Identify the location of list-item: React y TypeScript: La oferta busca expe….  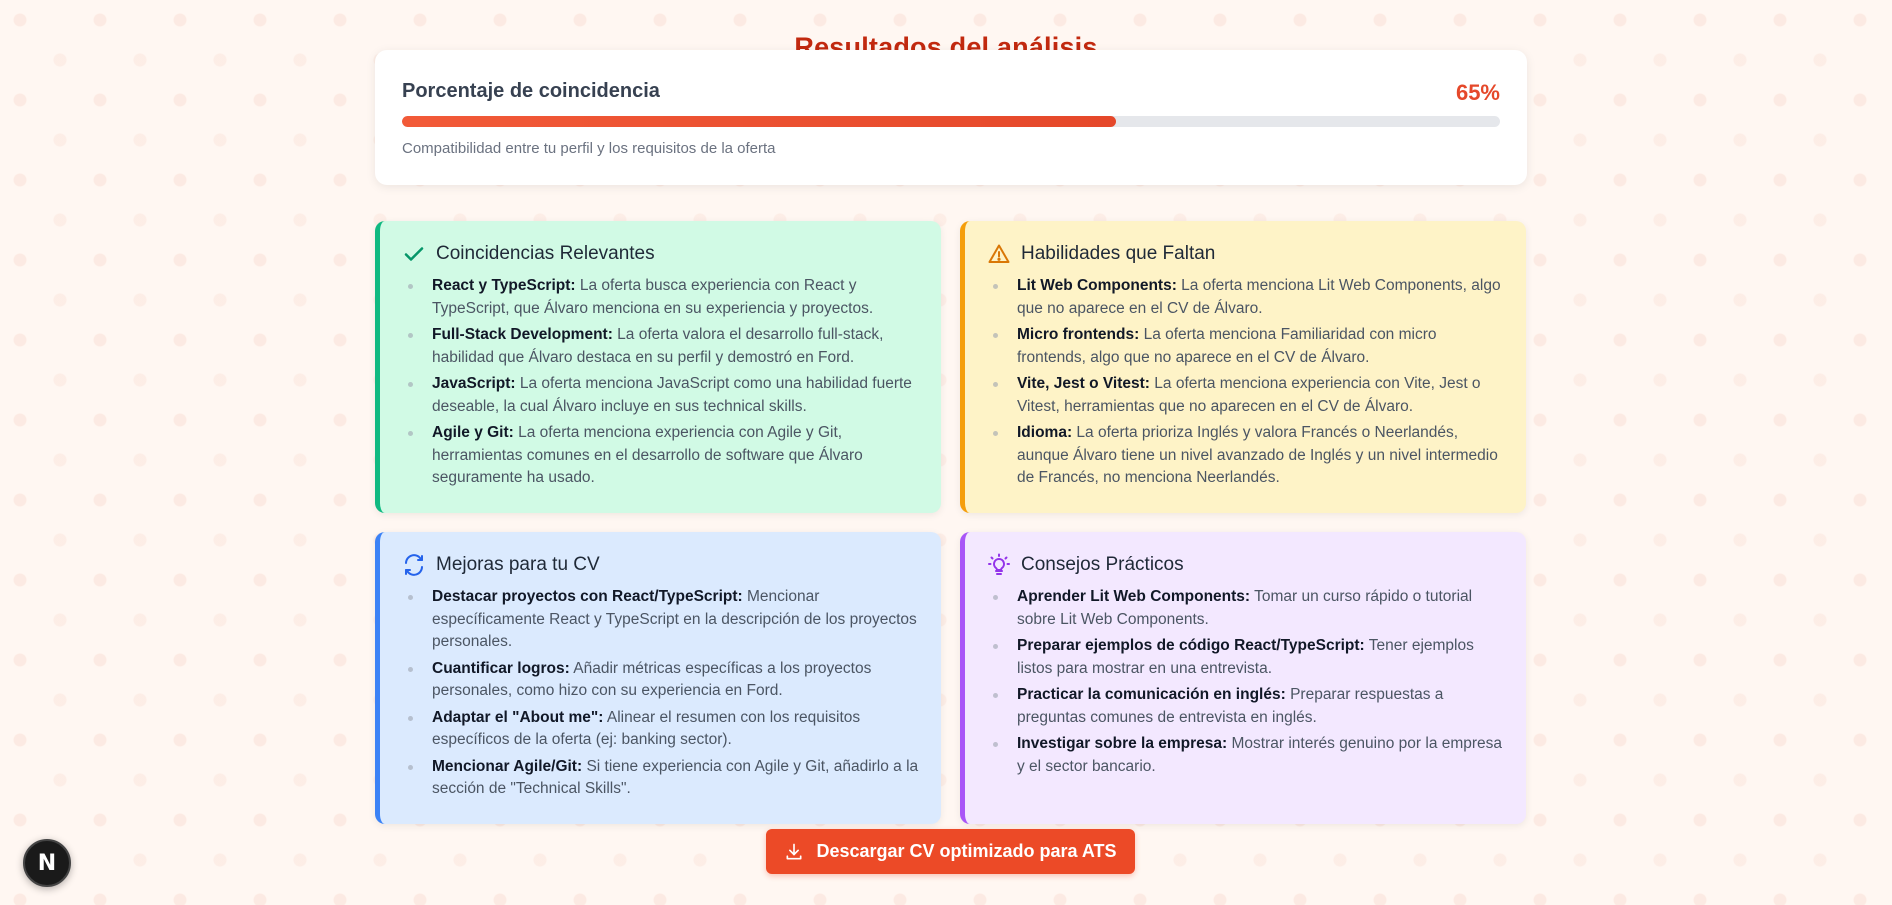
(664, 297).